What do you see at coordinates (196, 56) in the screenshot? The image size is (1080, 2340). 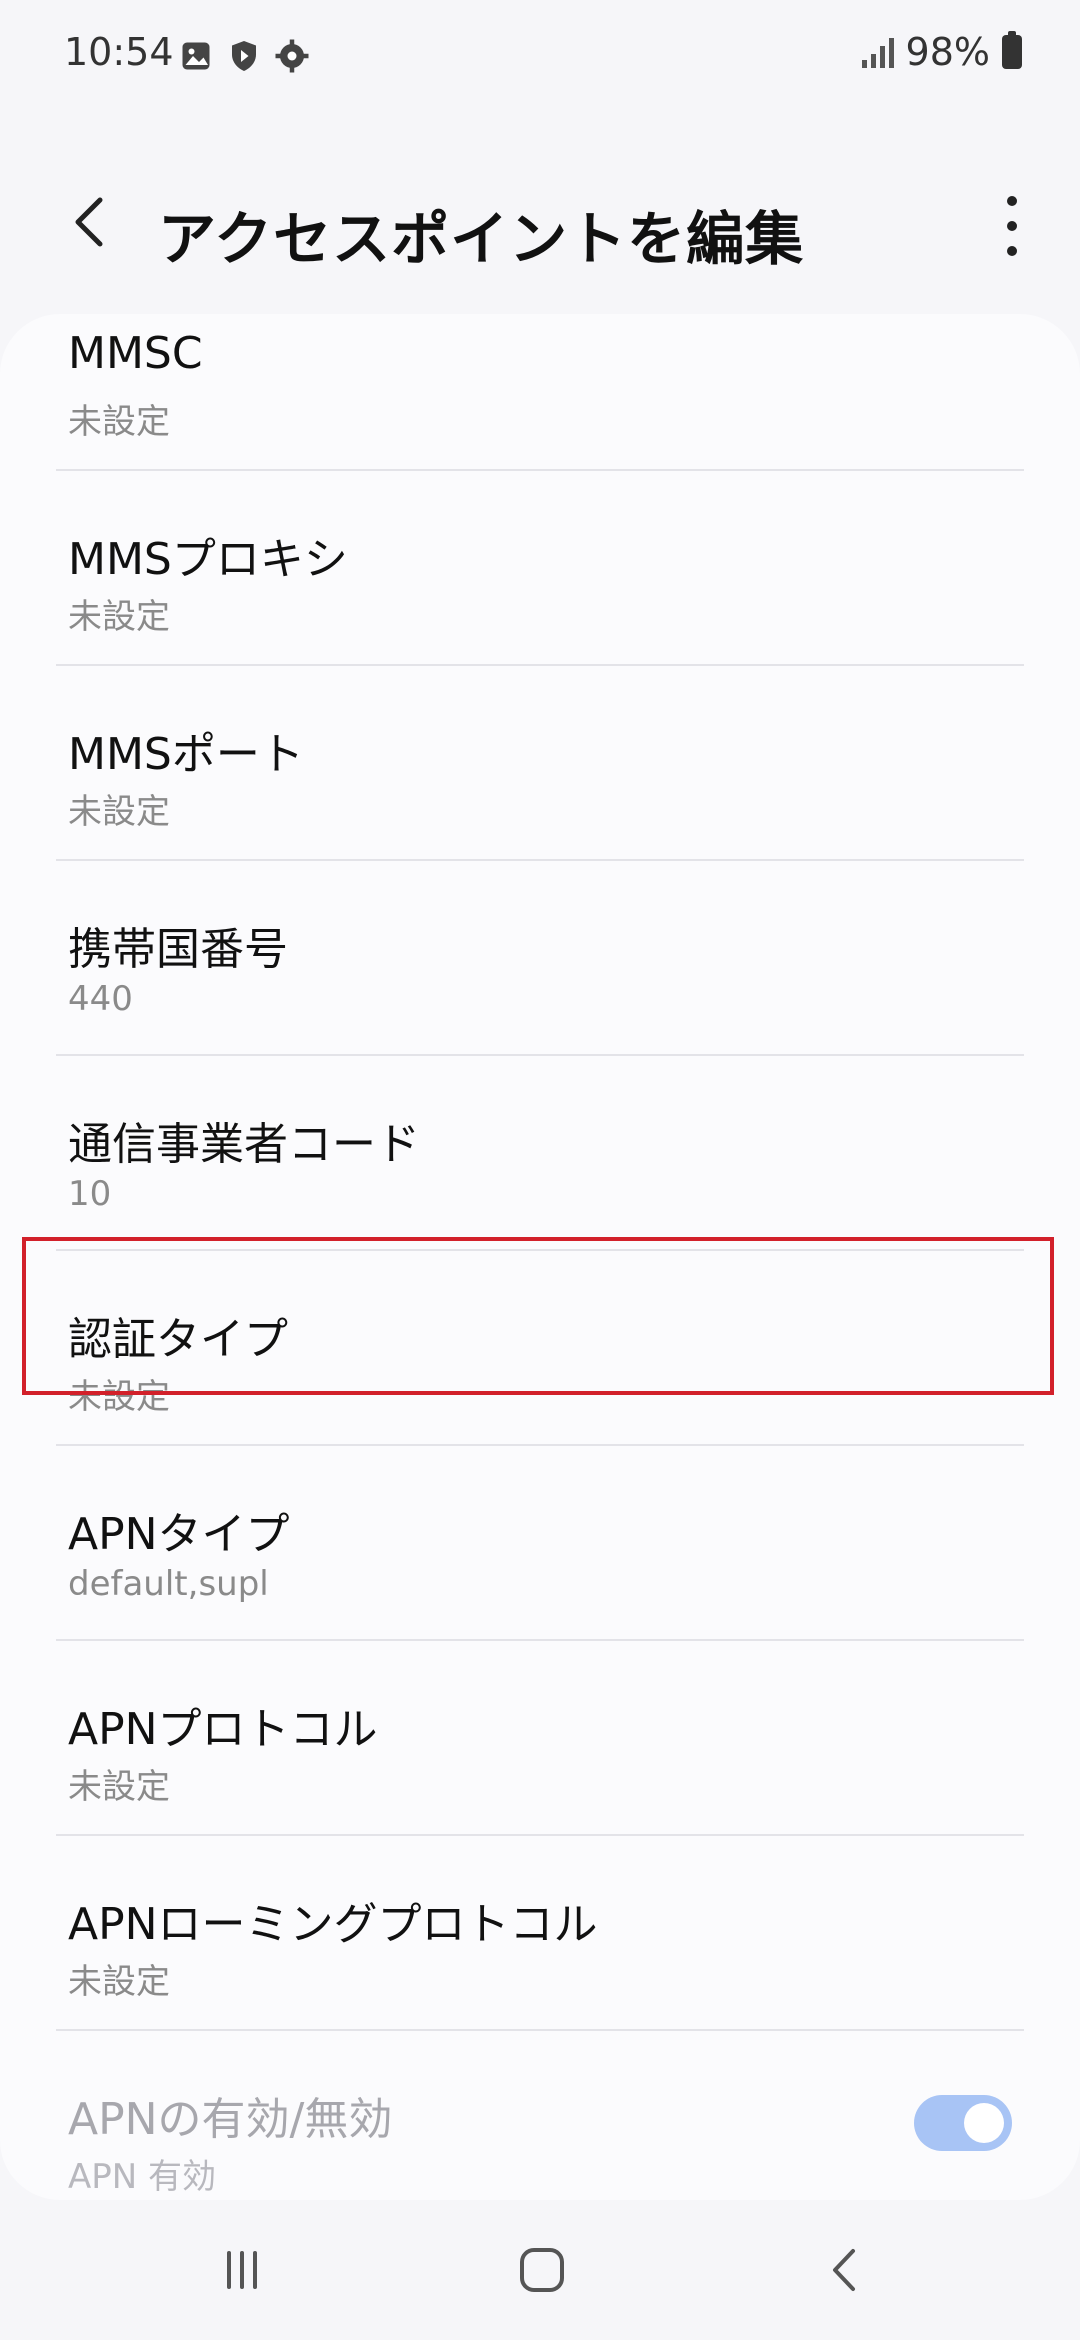 I see `gallery-icon` at bounding box center [196, 56].